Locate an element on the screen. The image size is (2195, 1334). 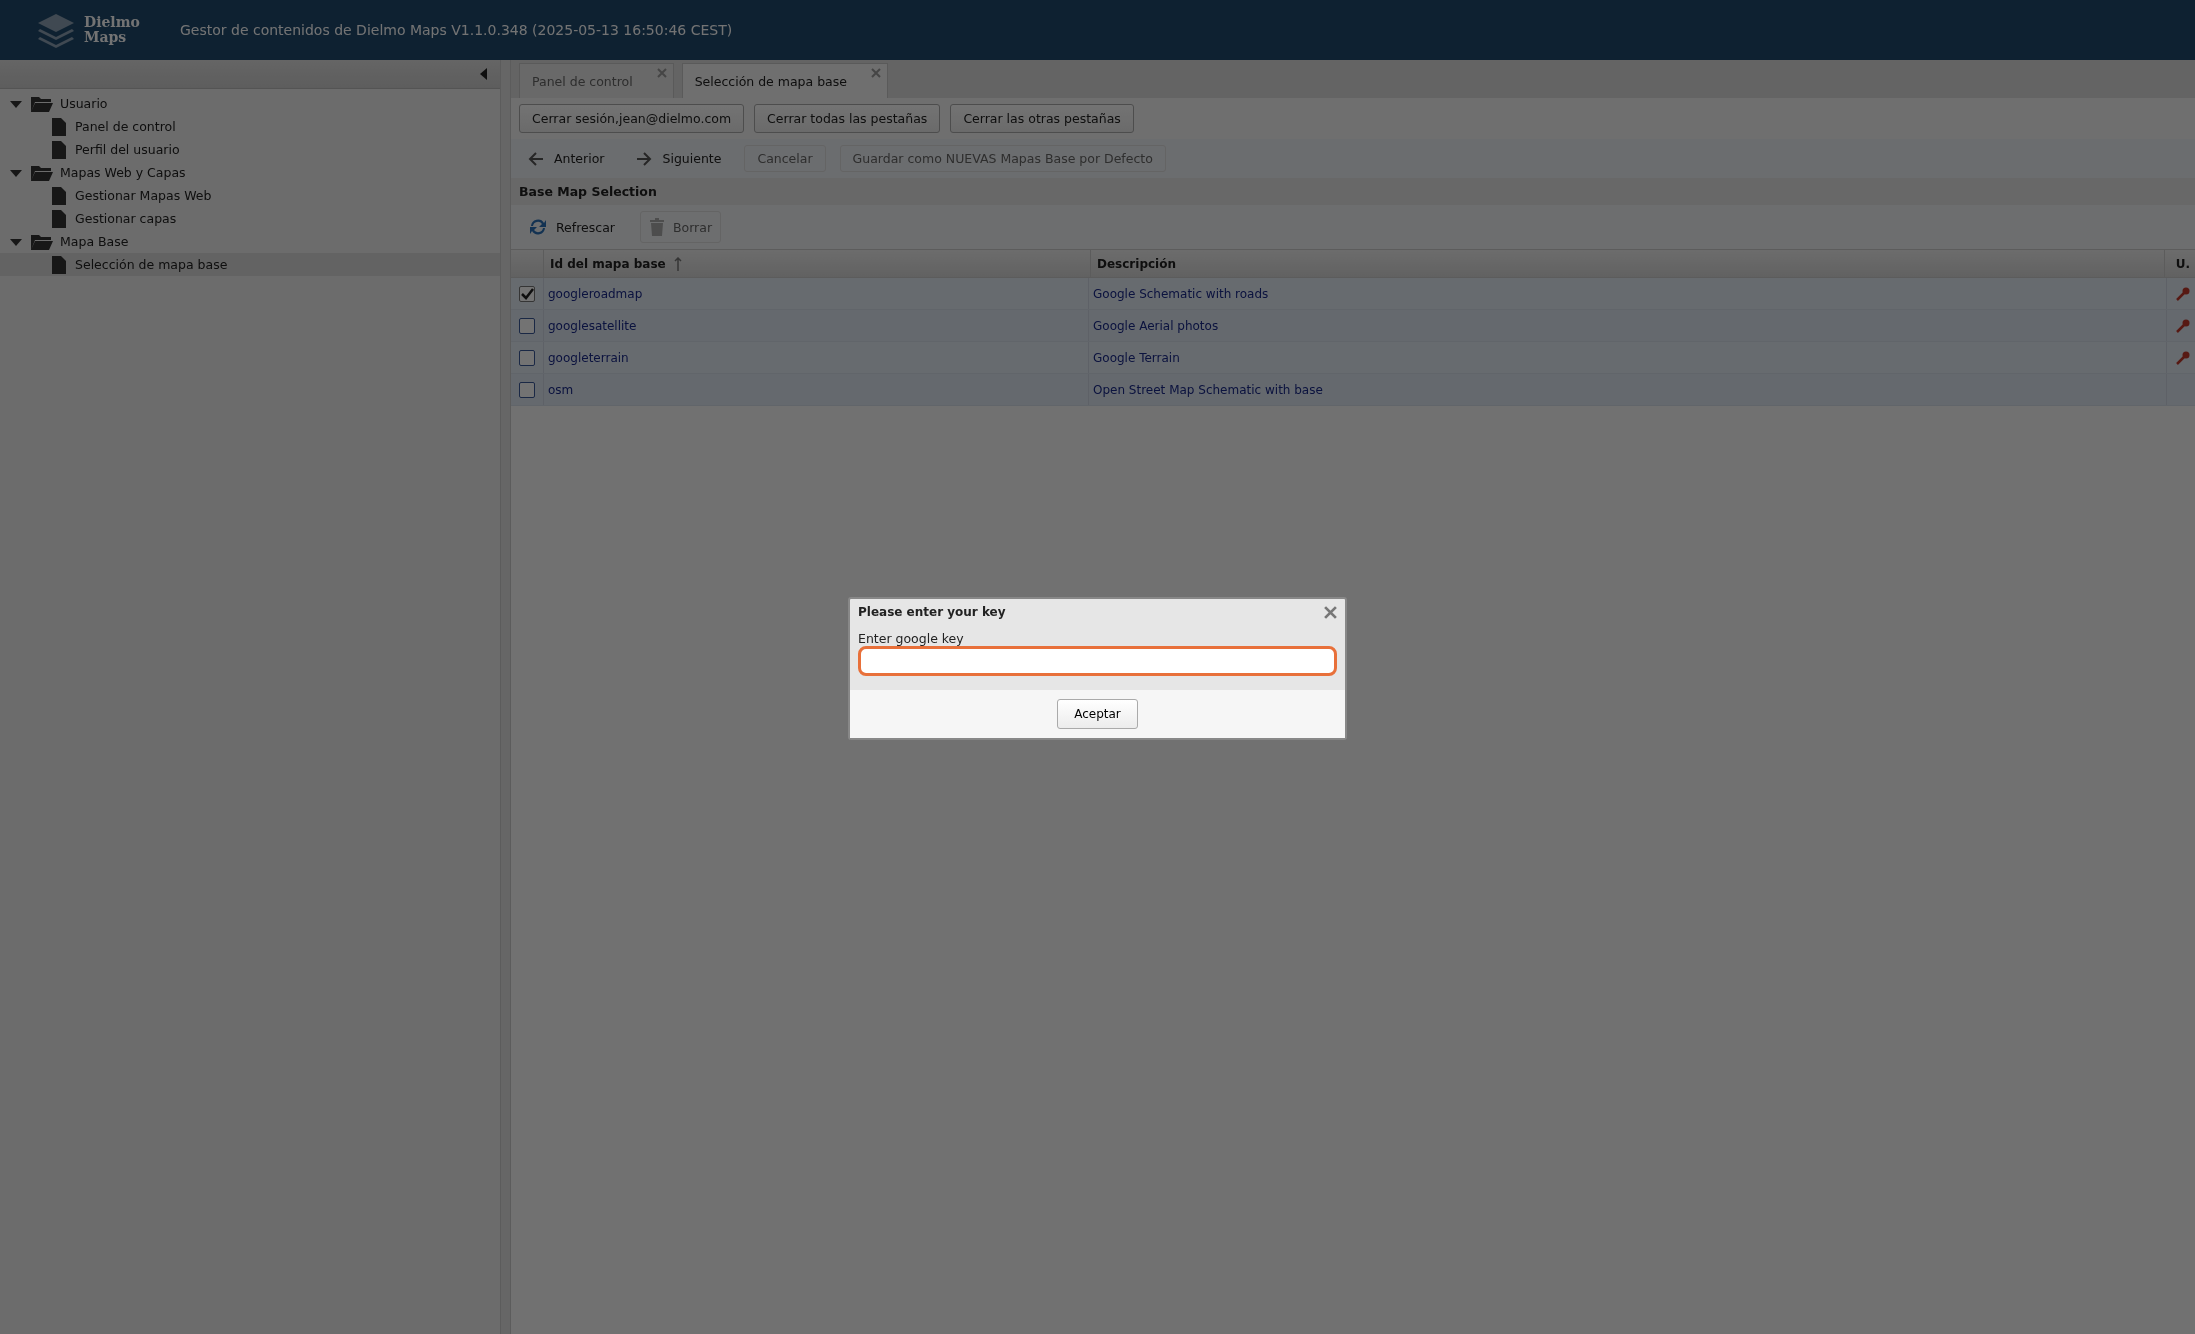
table-cell: googlesatellite is located at coordinates (815, 325).